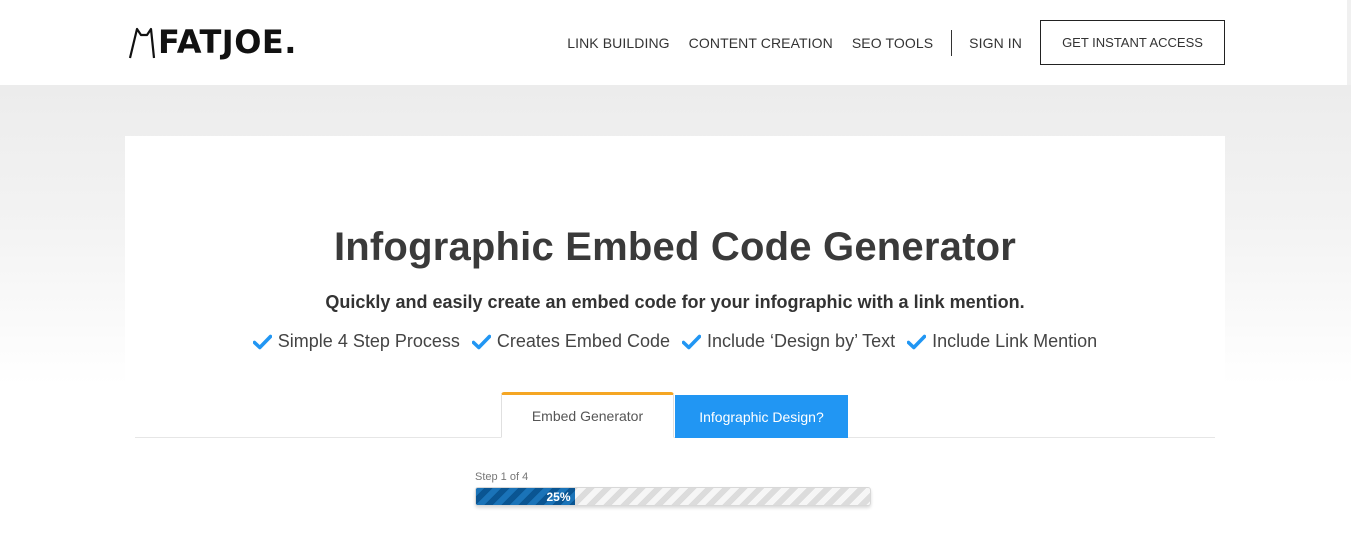 Image resolution: width=1351 pixels, height=544 pixels. I want to click on step-indicator: Step 1 of 4, so click(502, 477).